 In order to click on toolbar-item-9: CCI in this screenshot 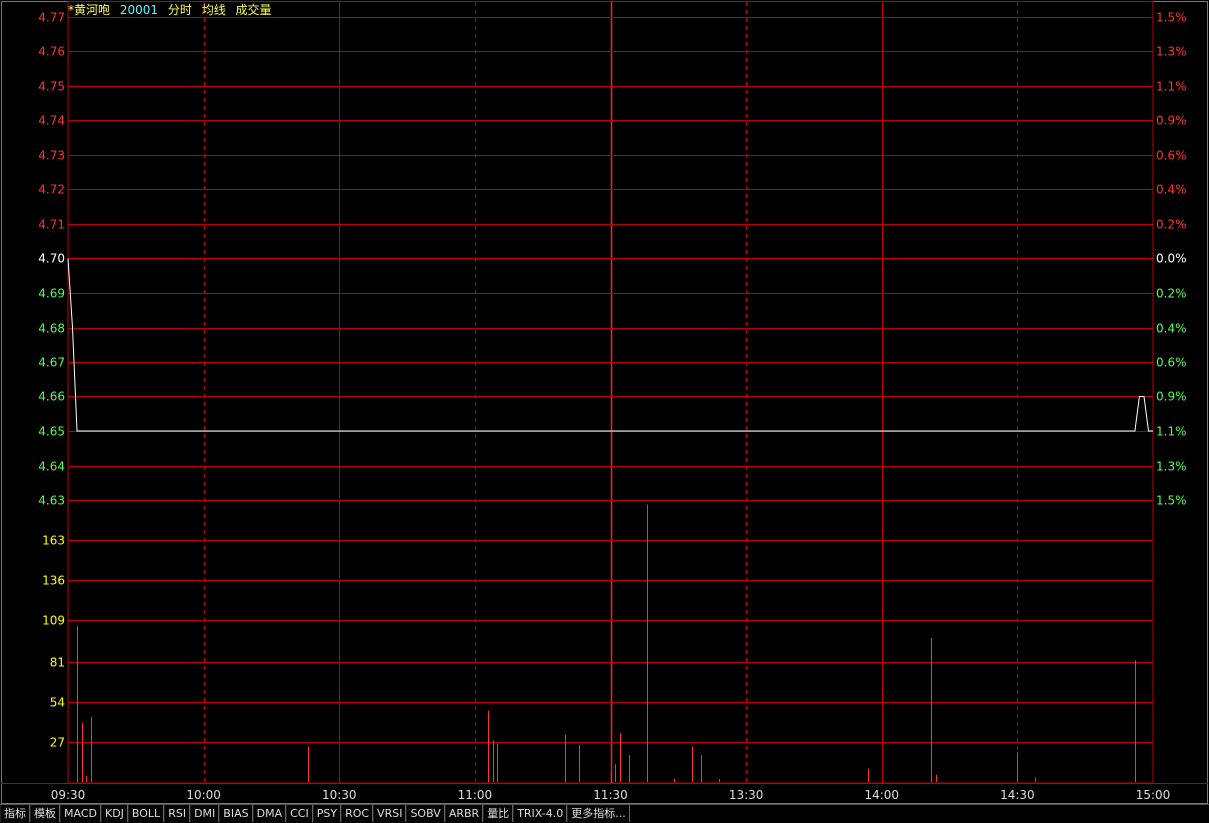, I will do `click(299, 813)`.